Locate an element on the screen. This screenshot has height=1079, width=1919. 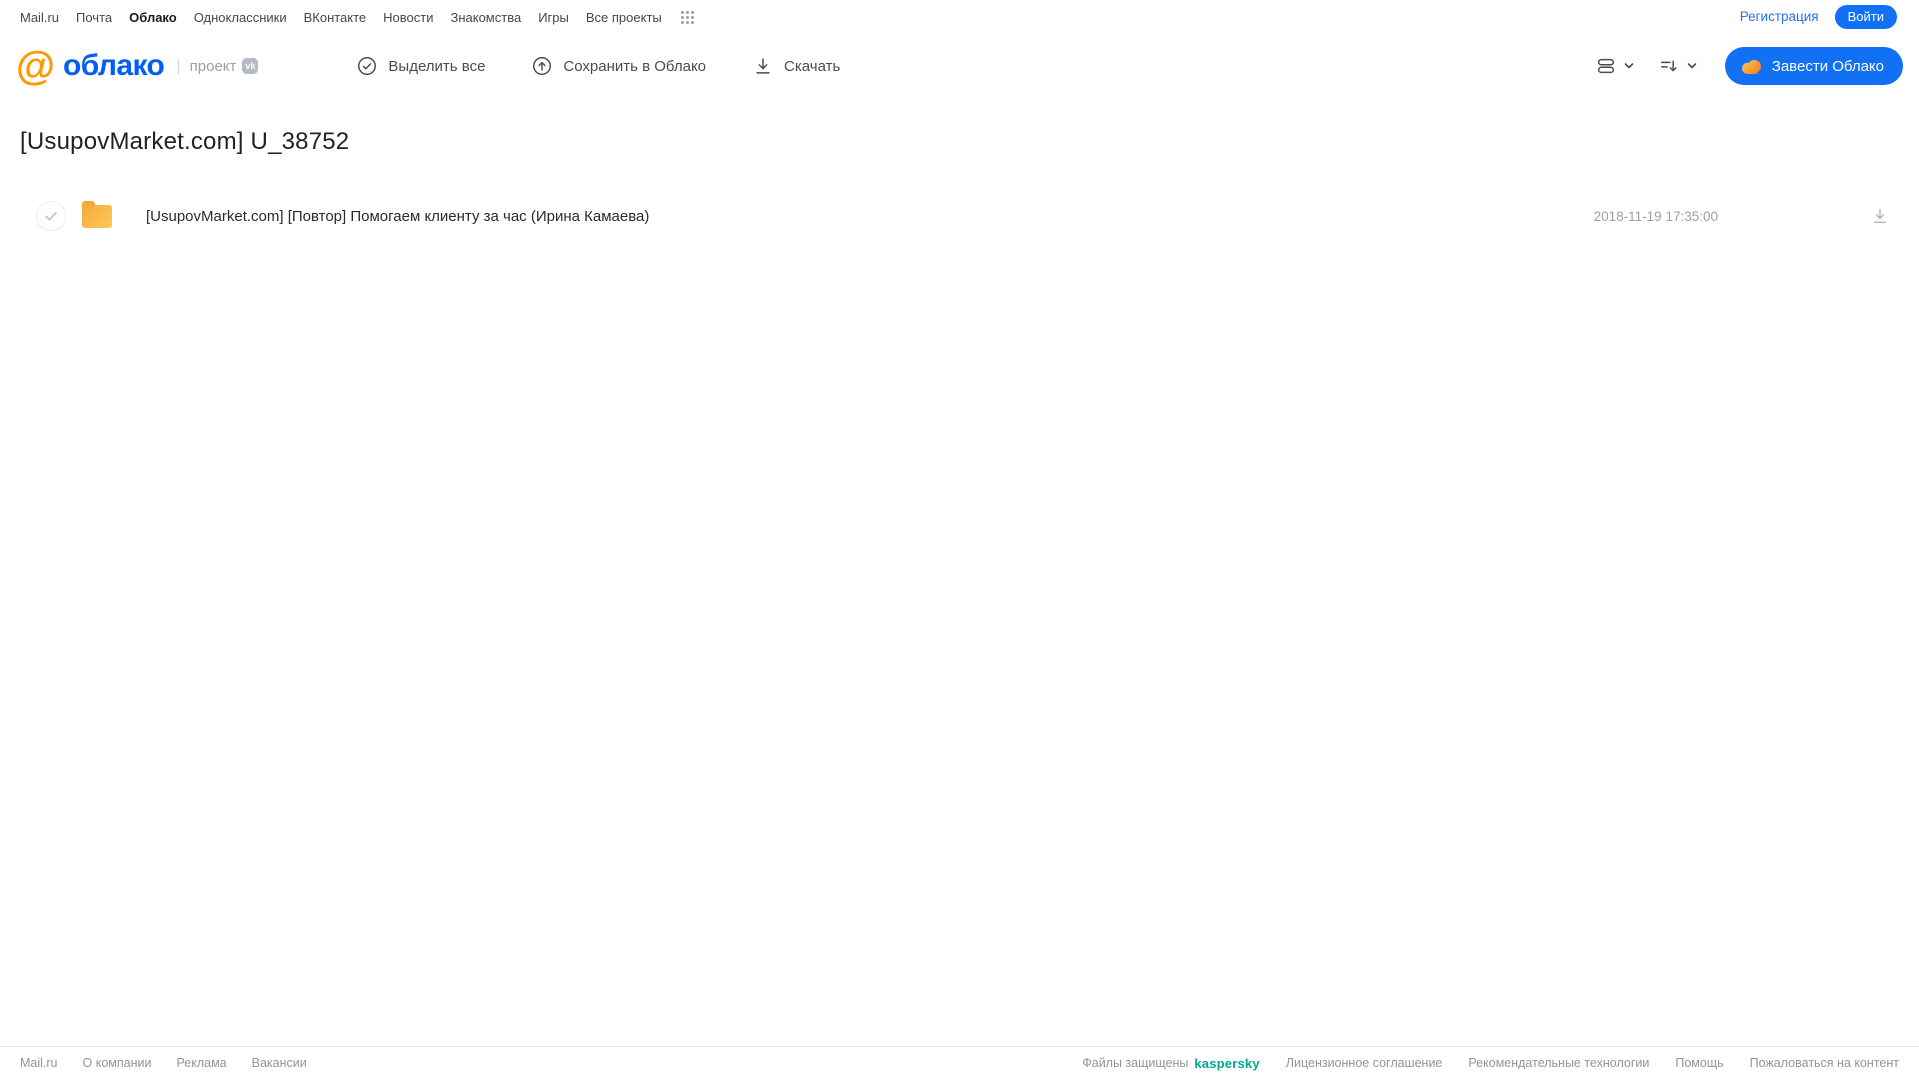
create-cloud-label: Завести Облако is located at coordinates (1827, 66).